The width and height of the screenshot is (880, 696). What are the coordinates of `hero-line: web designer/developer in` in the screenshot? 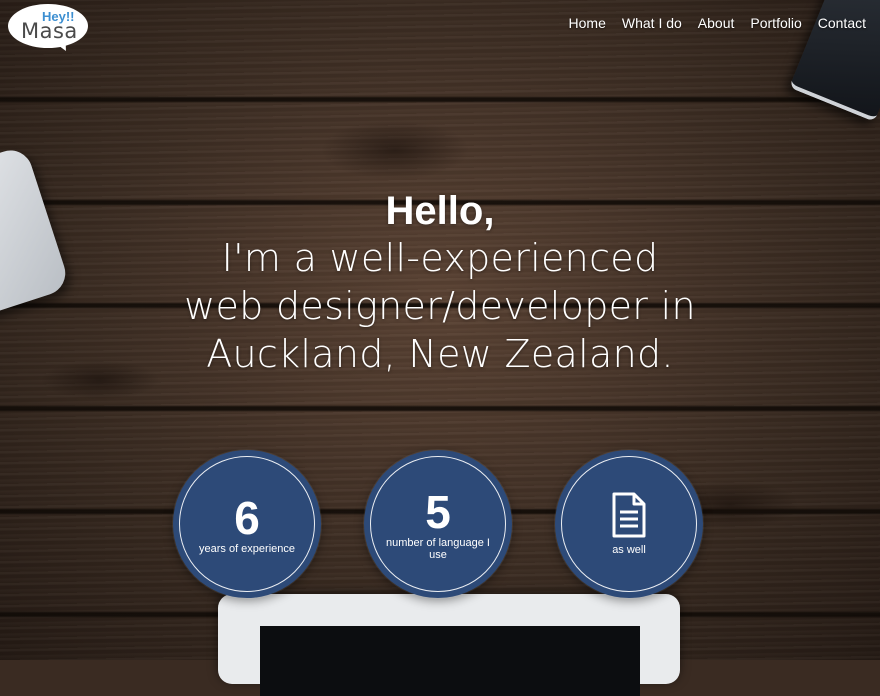 It's located at (440, 306).